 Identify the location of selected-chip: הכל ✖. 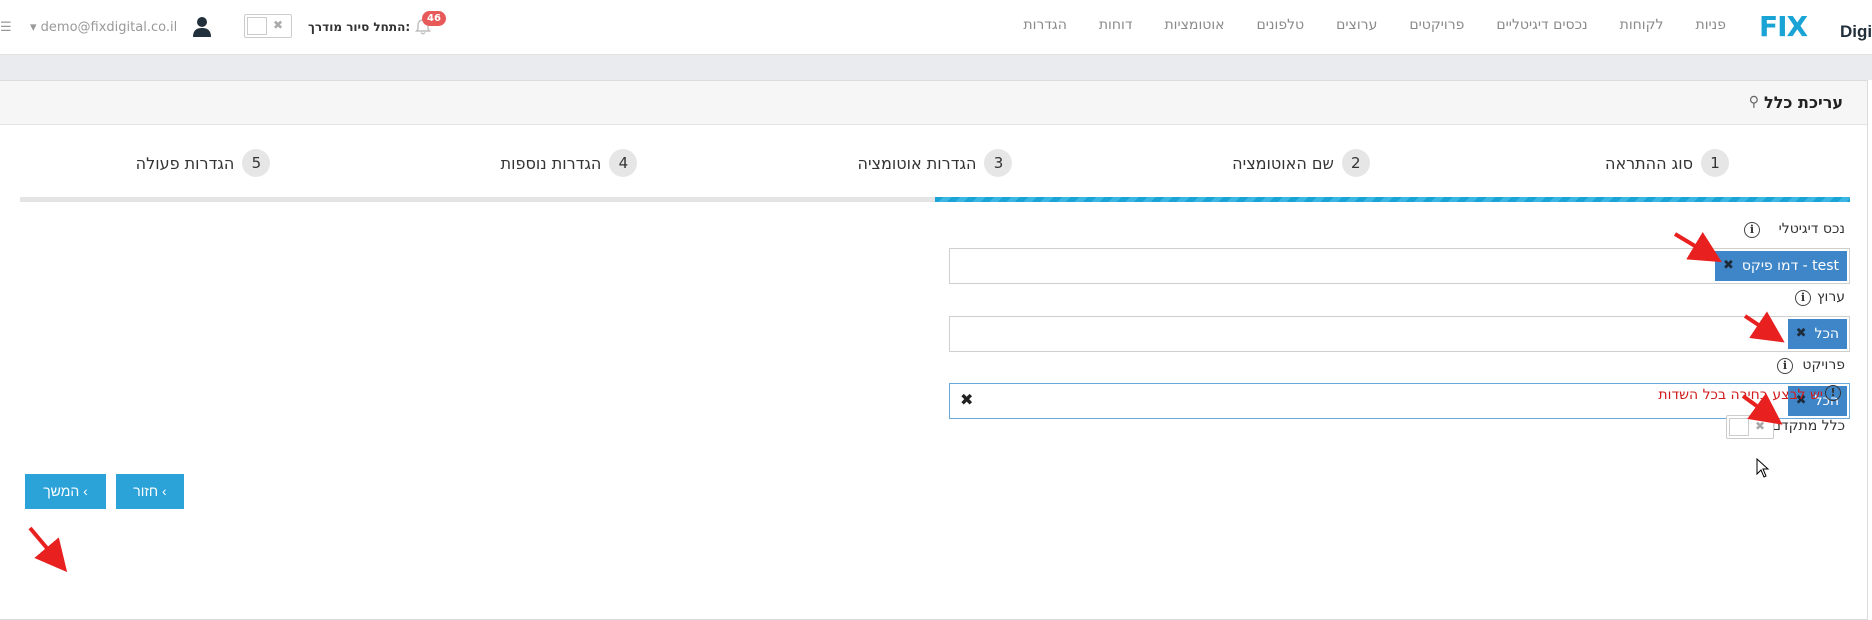
(1817, 334).